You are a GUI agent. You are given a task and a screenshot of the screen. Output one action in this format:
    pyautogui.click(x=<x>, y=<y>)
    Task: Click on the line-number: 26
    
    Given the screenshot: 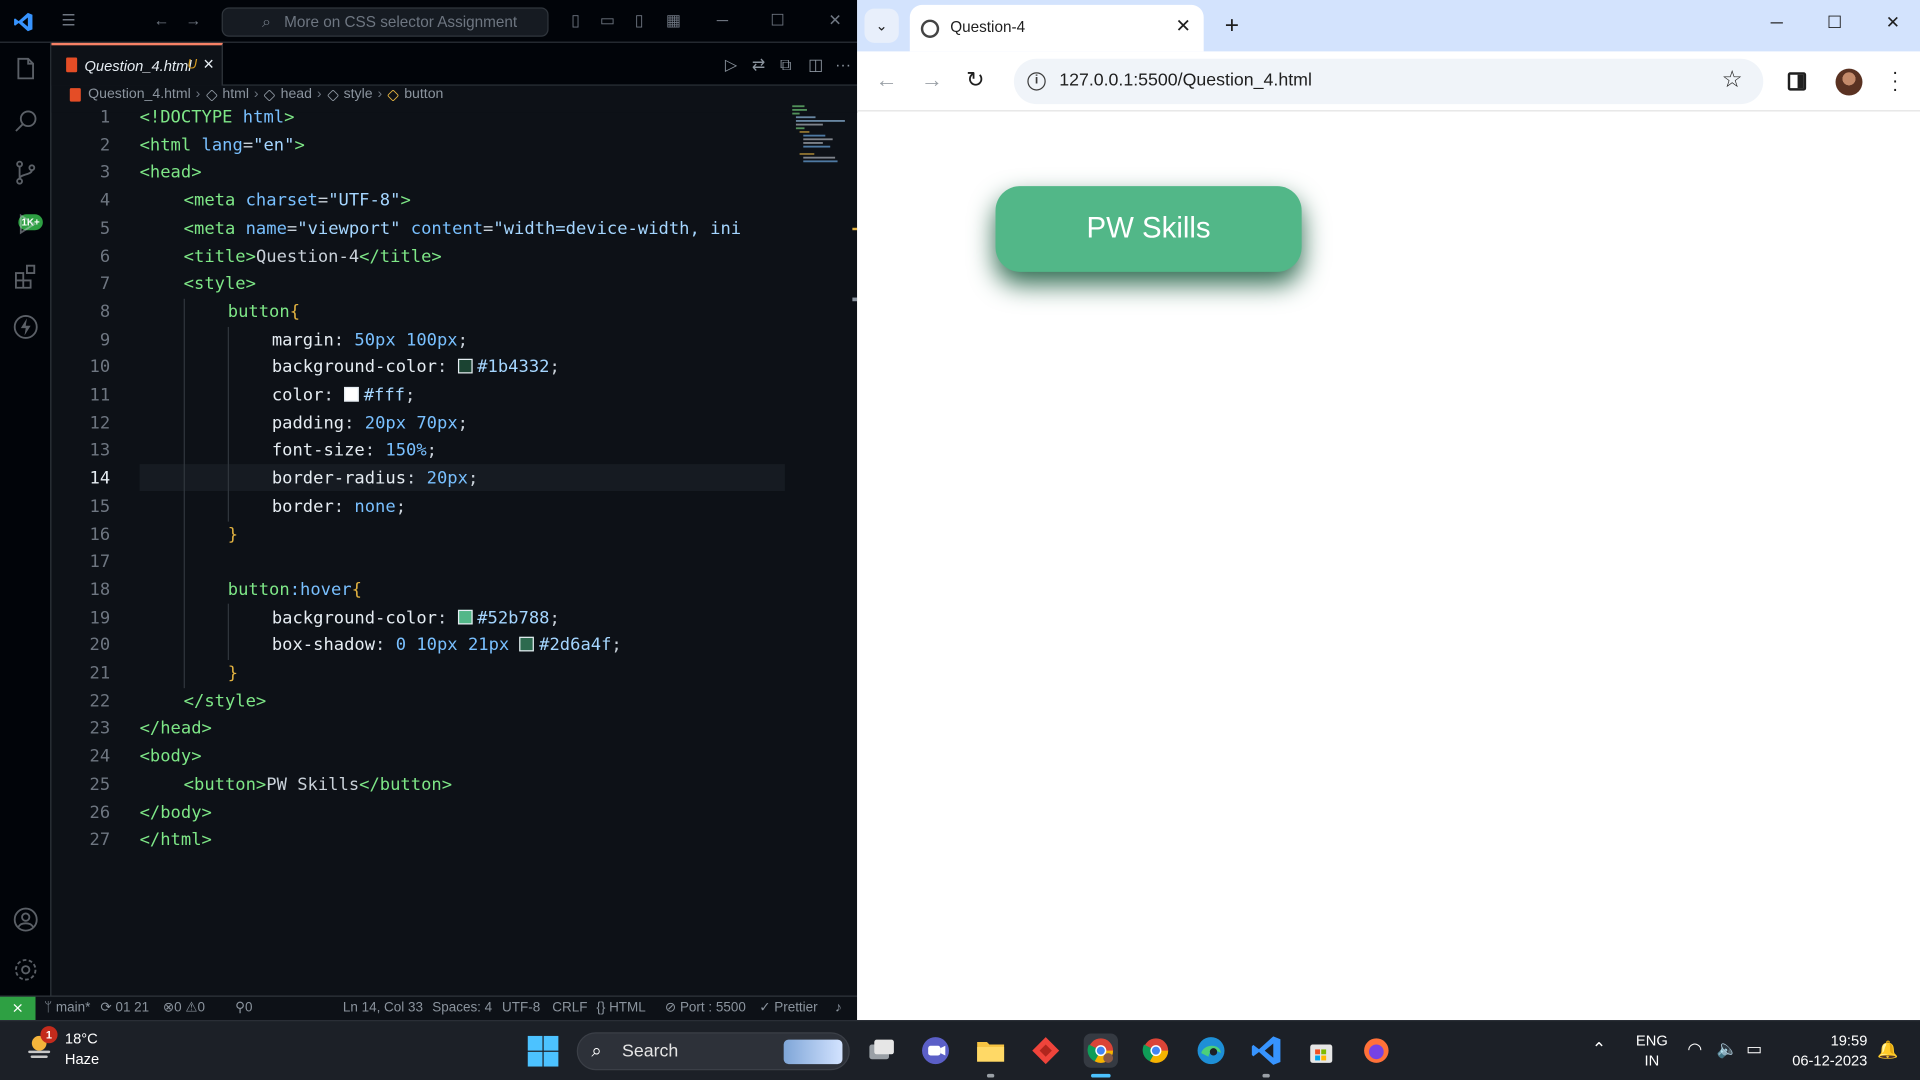 What is the action you would take?
    pyautogui.click(x=100, y=812)
    